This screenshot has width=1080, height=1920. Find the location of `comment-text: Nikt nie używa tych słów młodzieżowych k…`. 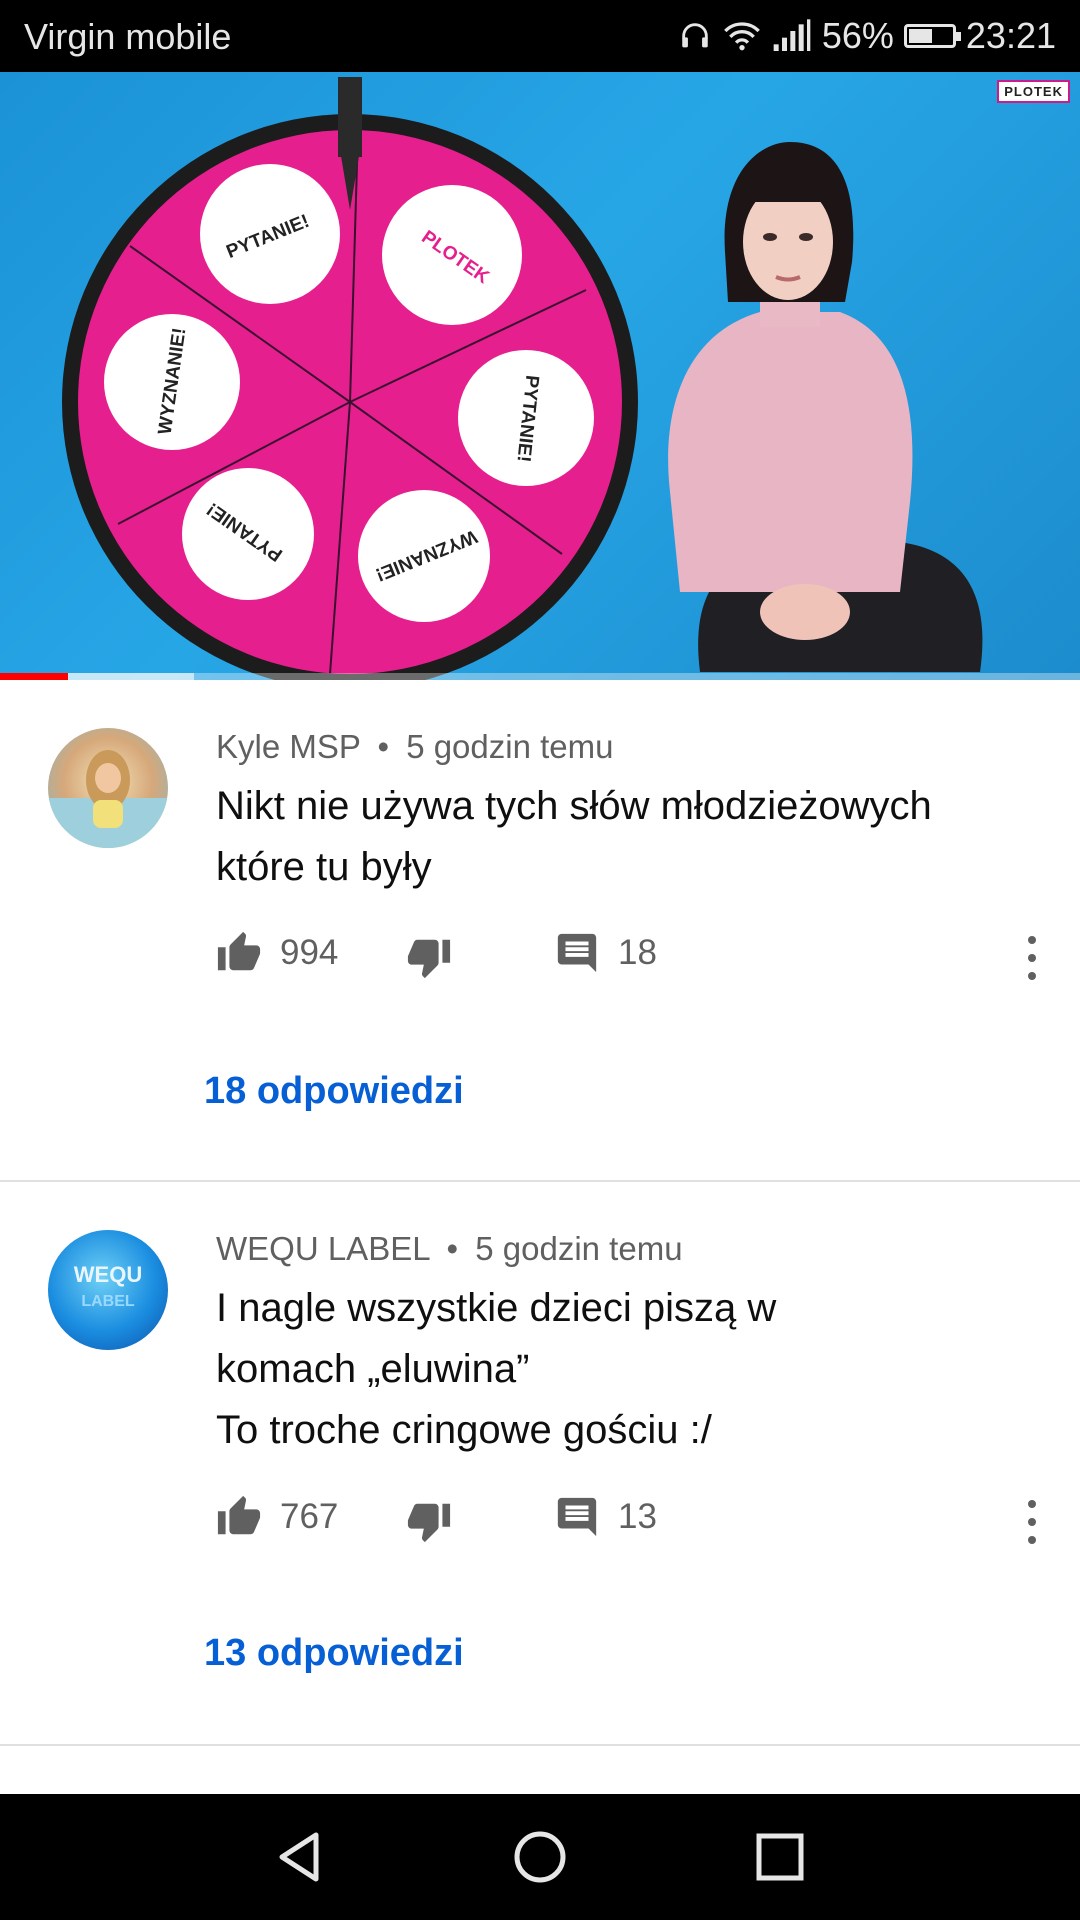

comment-text: Nikt nie używa tych słów młodzieżowych k… is located at coordinates (616, 837).